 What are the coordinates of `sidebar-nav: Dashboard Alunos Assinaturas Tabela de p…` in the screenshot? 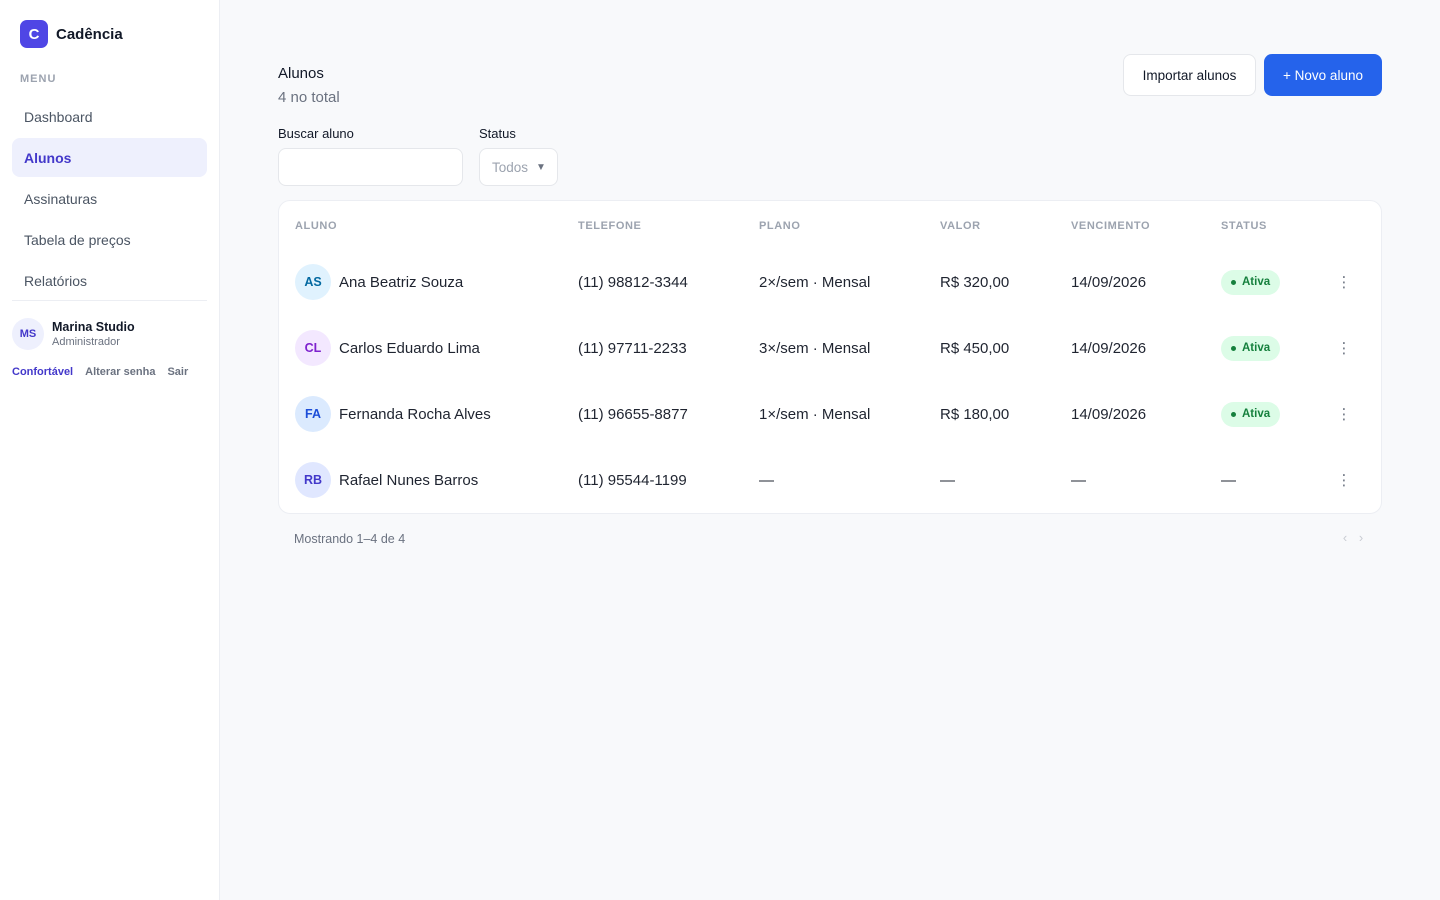 It's located at (109, 199).